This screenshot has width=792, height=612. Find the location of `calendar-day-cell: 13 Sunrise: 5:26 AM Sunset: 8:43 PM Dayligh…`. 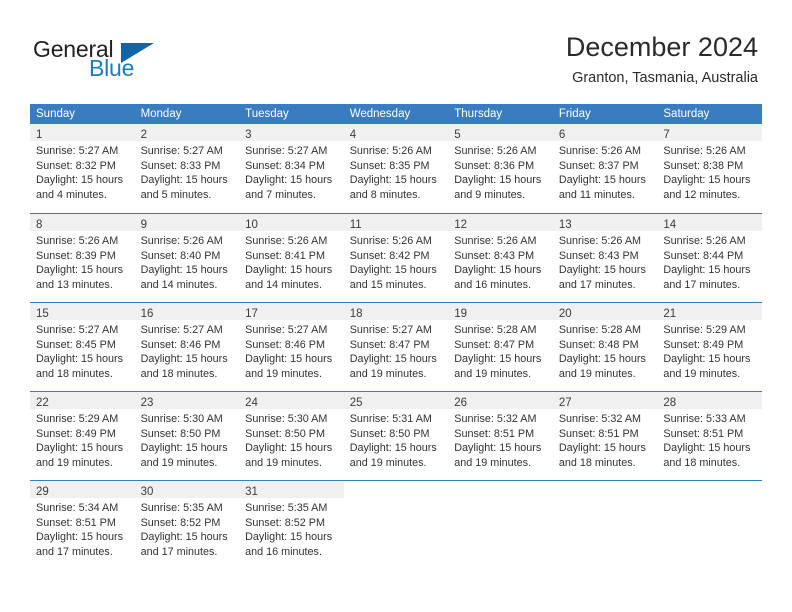

calendar-day-cell: 13 Sunrise: 5:26 AM Sunset: 8:43 PM Dayligh… is located at coordinates (605, 257).